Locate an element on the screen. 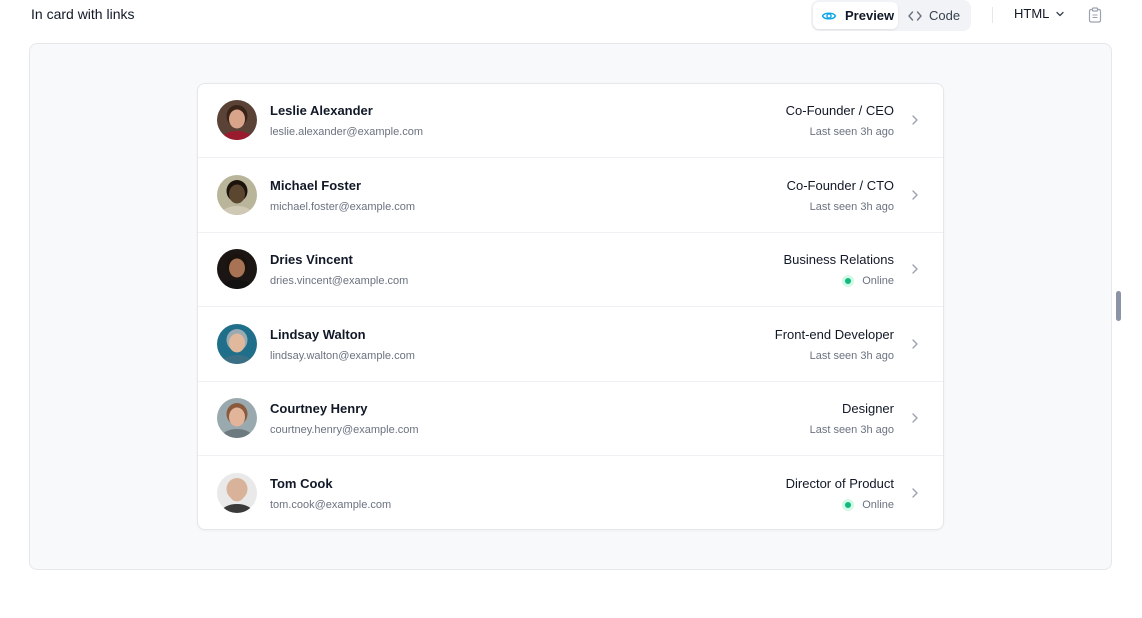 Image resolution: width=1142 pixels, height=618 pixels. person-email: dries.vincent@example.com is located at coordinates (339, 281).